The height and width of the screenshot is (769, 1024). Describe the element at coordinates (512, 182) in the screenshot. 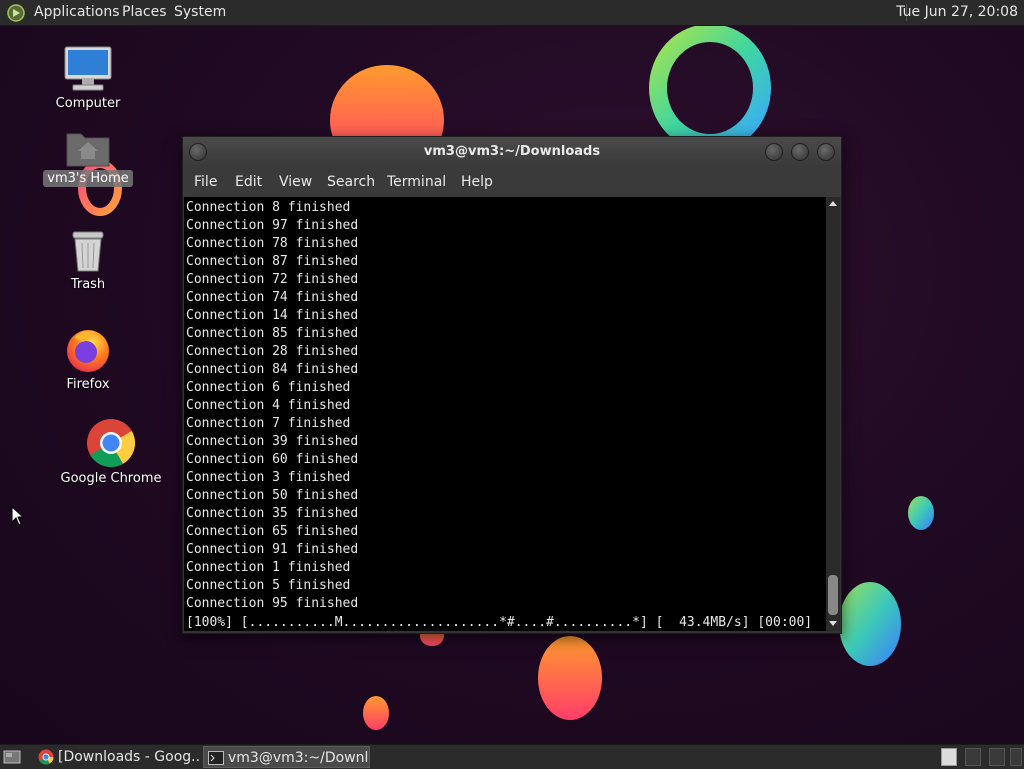

I see `terminal-menubar: File Edit View Search Terminal Help` at that location.